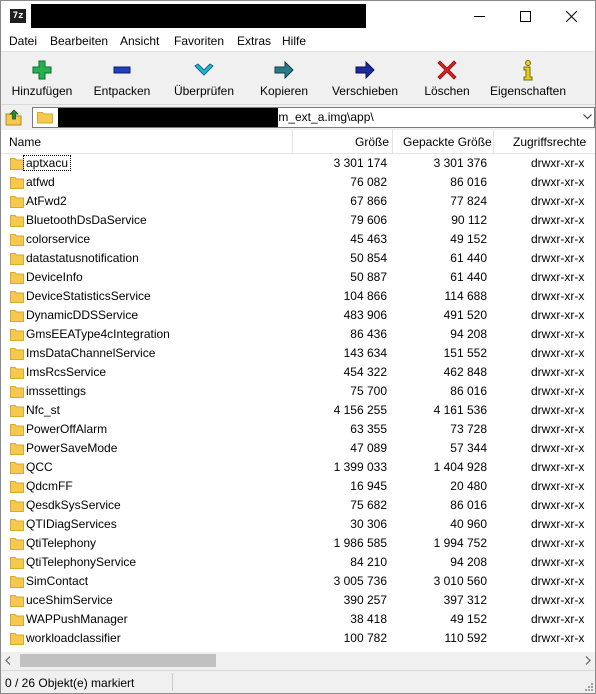 This screenshot has height=694, width=596. What do you see at coordinates (468, 258) in the screenshot?
I see `item-packed-size: 61 440` at bounding box center [468, 258].